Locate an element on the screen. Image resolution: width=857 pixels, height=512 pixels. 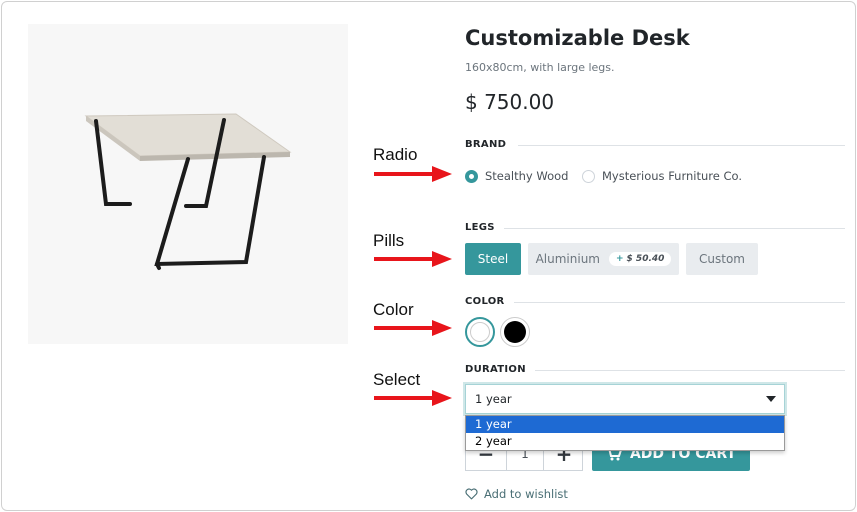
product-description: 160x80cm, with large legs. is located at coordinates (540, 67).